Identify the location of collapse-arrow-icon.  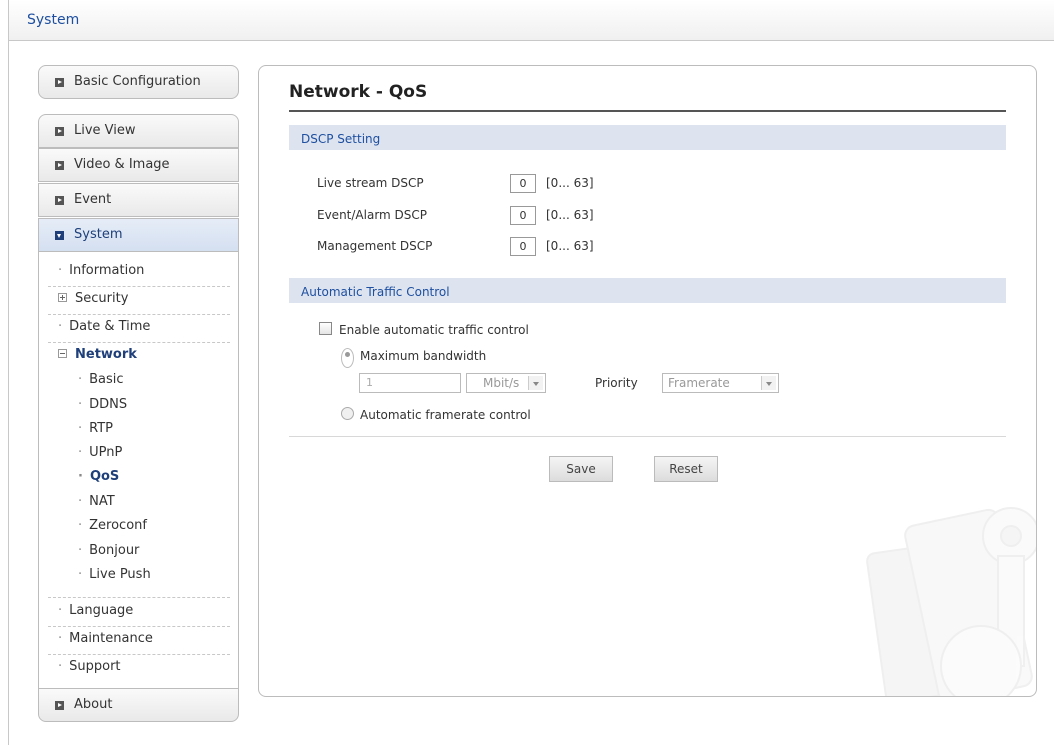
(59, 235).